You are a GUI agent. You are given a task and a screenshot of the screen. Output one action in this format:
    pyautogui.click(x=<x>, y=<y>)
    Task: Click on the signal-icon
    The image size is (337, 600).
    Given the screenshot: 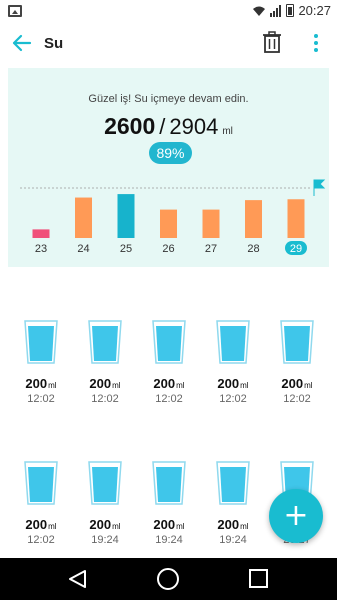 What is the action you would take?
    pyautogui.click(x=276, y=10)
    